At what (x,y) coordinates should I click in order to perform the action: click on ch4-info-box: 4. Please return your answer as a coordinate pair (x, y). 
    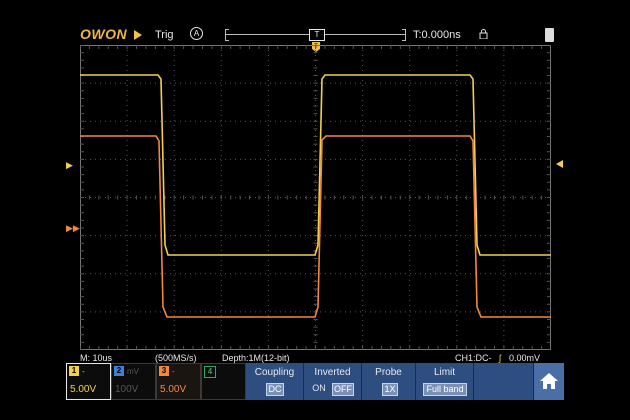
    Looking at the image, I should click on (223, 381).